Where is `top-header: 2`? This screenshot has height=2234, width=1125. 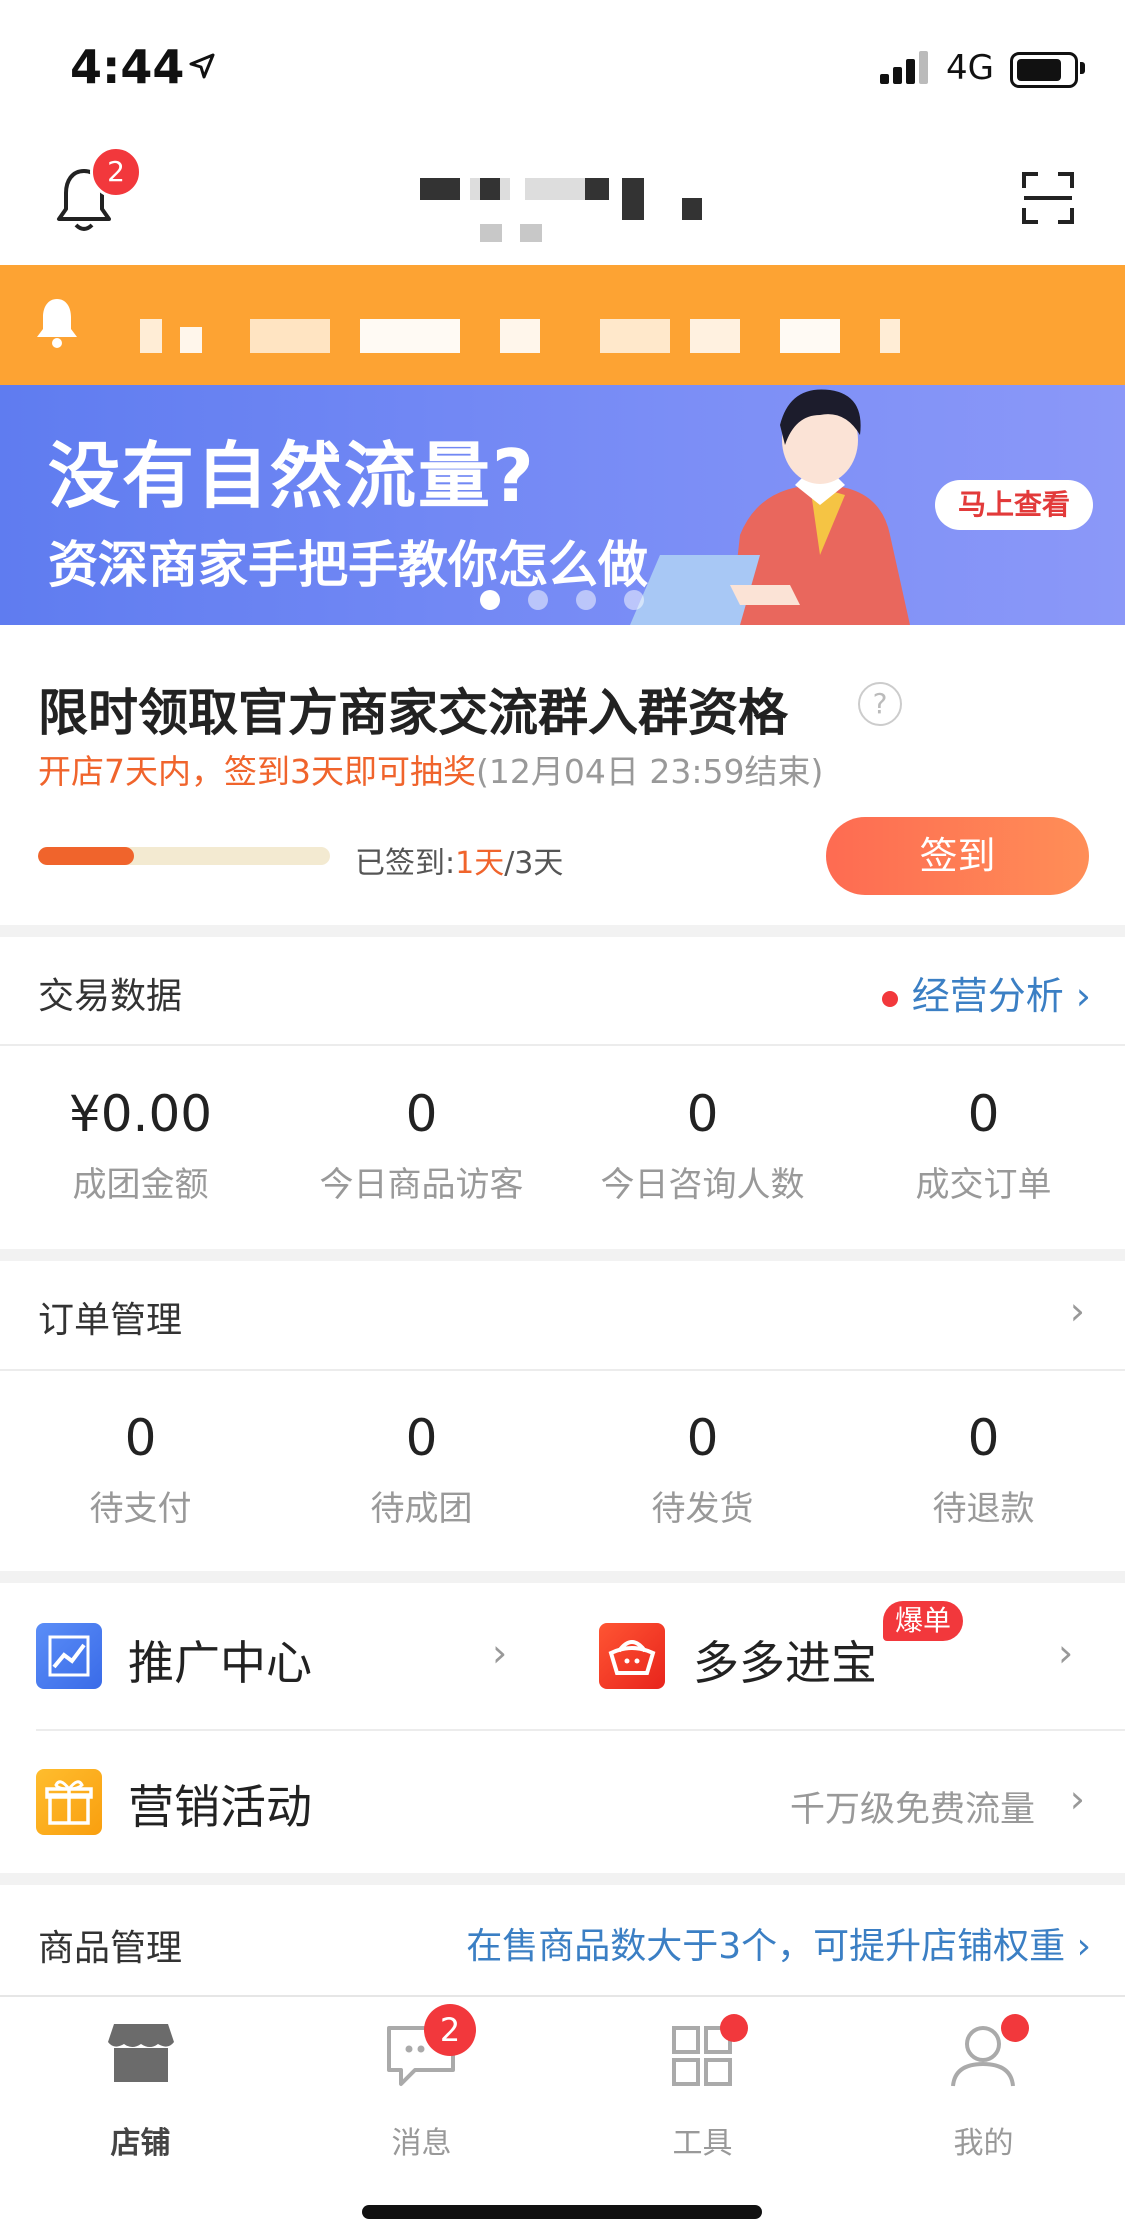
top-header: 2 is located at coordinates (562, 197).